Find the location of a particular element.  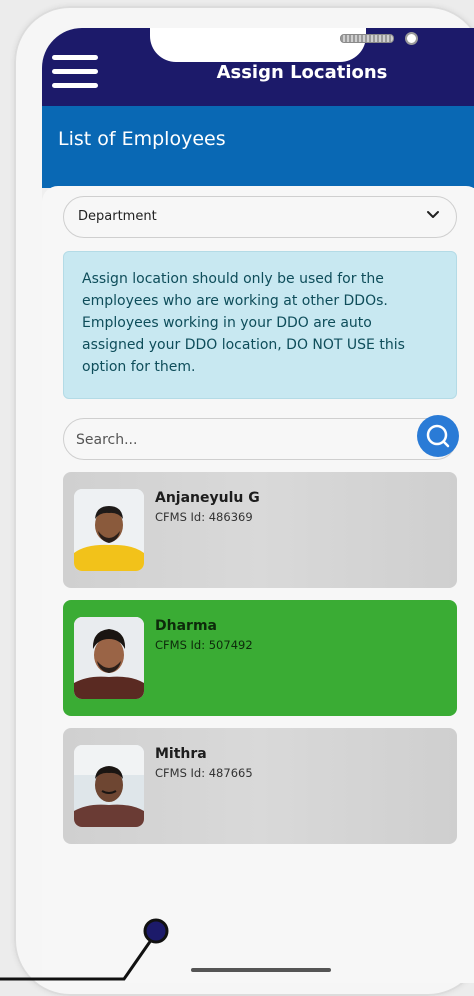

annotation-pointer is located at coordinates (84, 949).